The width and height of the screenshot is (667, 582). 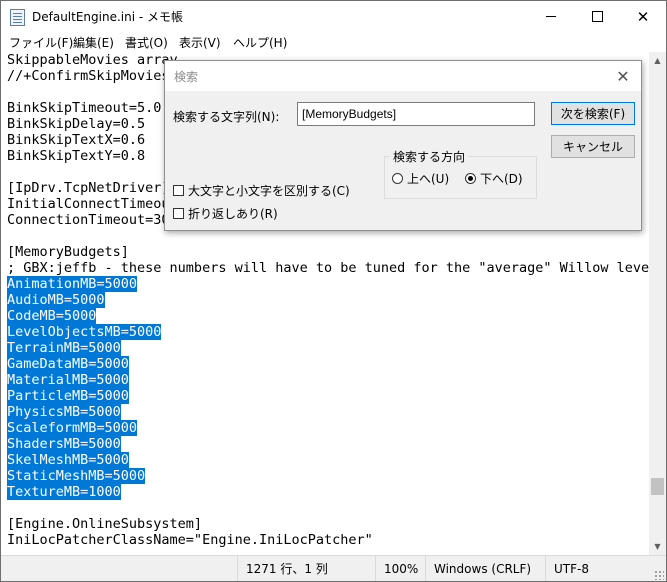 I want to click on minimize-button, so click(x=551, y=16).